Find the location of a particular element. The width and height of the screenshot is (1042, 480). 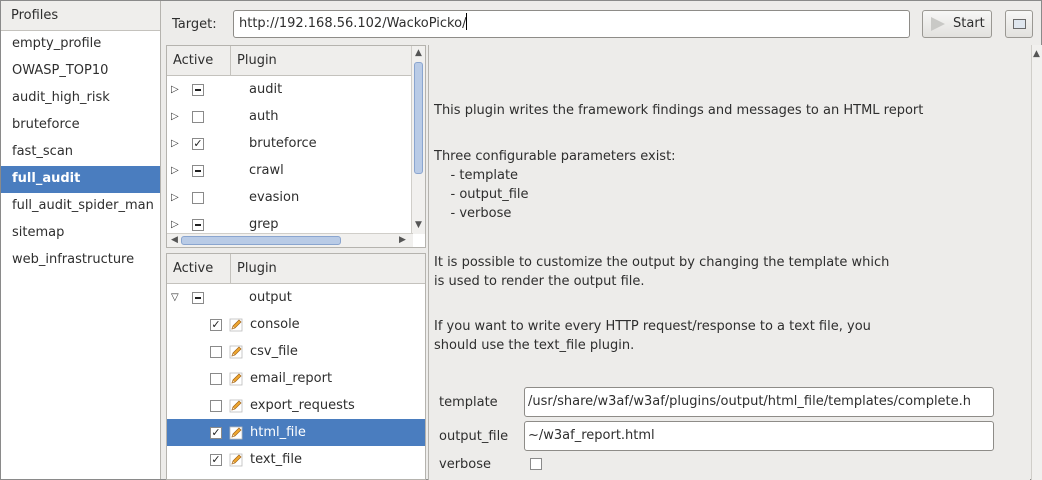

plugin-category-row: ▷ audit is located at coordinates (290, 89).